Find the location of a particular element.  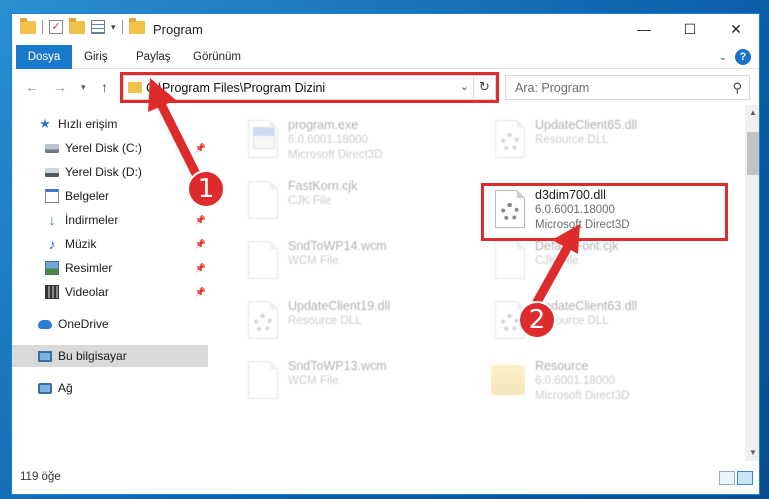

minimize-button: — is located at coordinates (644, 29).